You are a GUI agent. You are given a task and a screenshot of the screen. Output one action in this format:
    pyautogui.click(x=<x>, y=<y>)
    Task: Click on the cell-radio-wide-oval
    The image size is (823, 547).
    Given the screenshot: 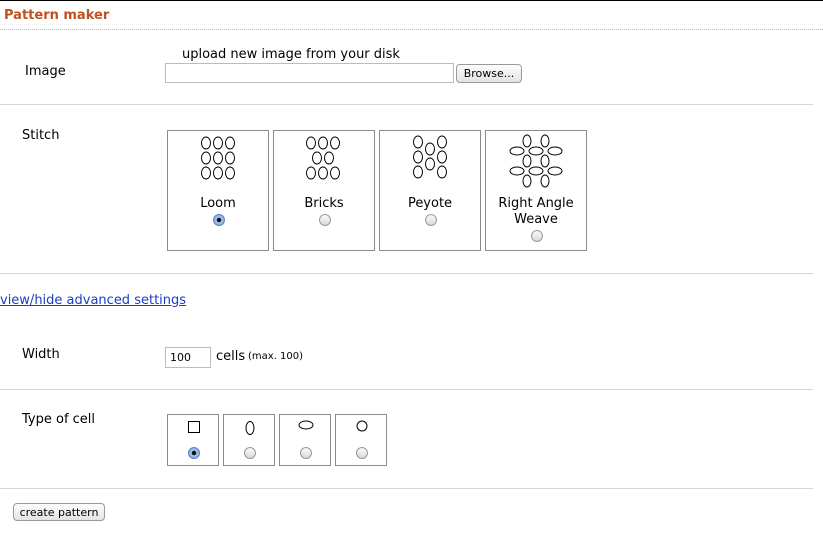 What is the action you would take?
    pyautogui.click(x=306, y=453)
    